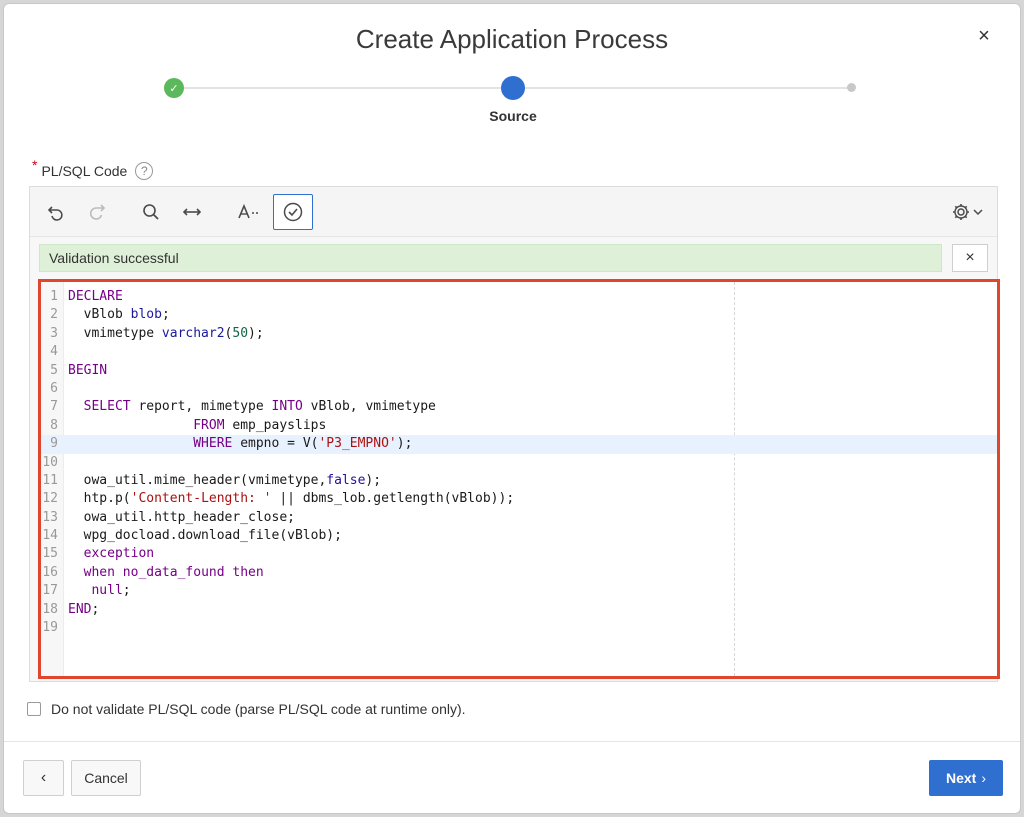 The height and width of the screenshot is (817, 1024). I want to click on line-number: 14, so click(50, 536).